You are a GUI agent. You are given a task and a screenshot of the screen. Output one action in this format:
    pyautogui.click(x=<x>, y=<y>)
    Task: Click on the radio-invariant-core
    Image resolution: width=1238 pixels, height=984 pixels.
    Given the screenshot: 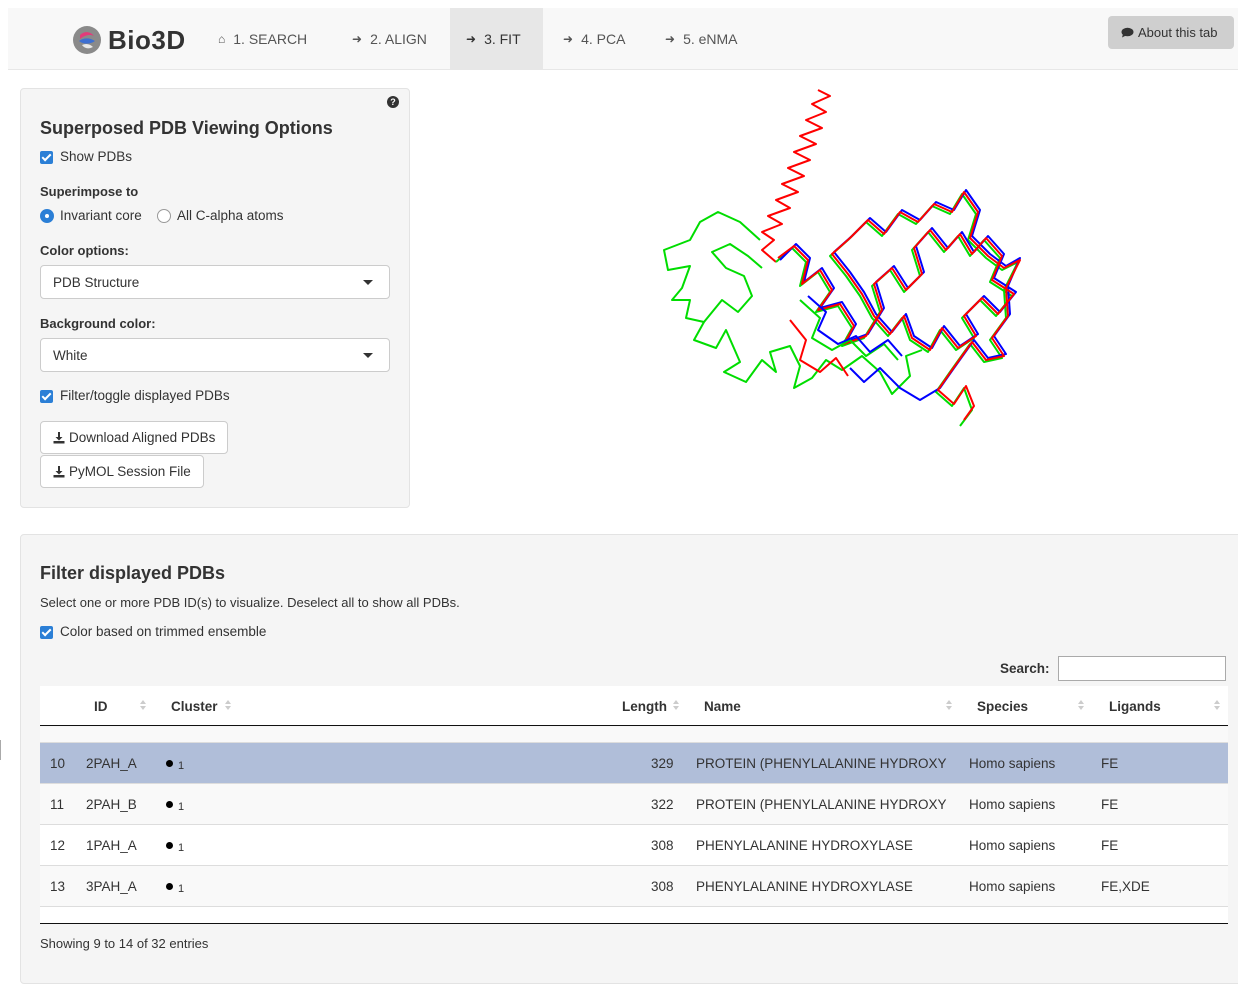 What is the action you would take?
    pyautogui.click(x=47, y=216)
    